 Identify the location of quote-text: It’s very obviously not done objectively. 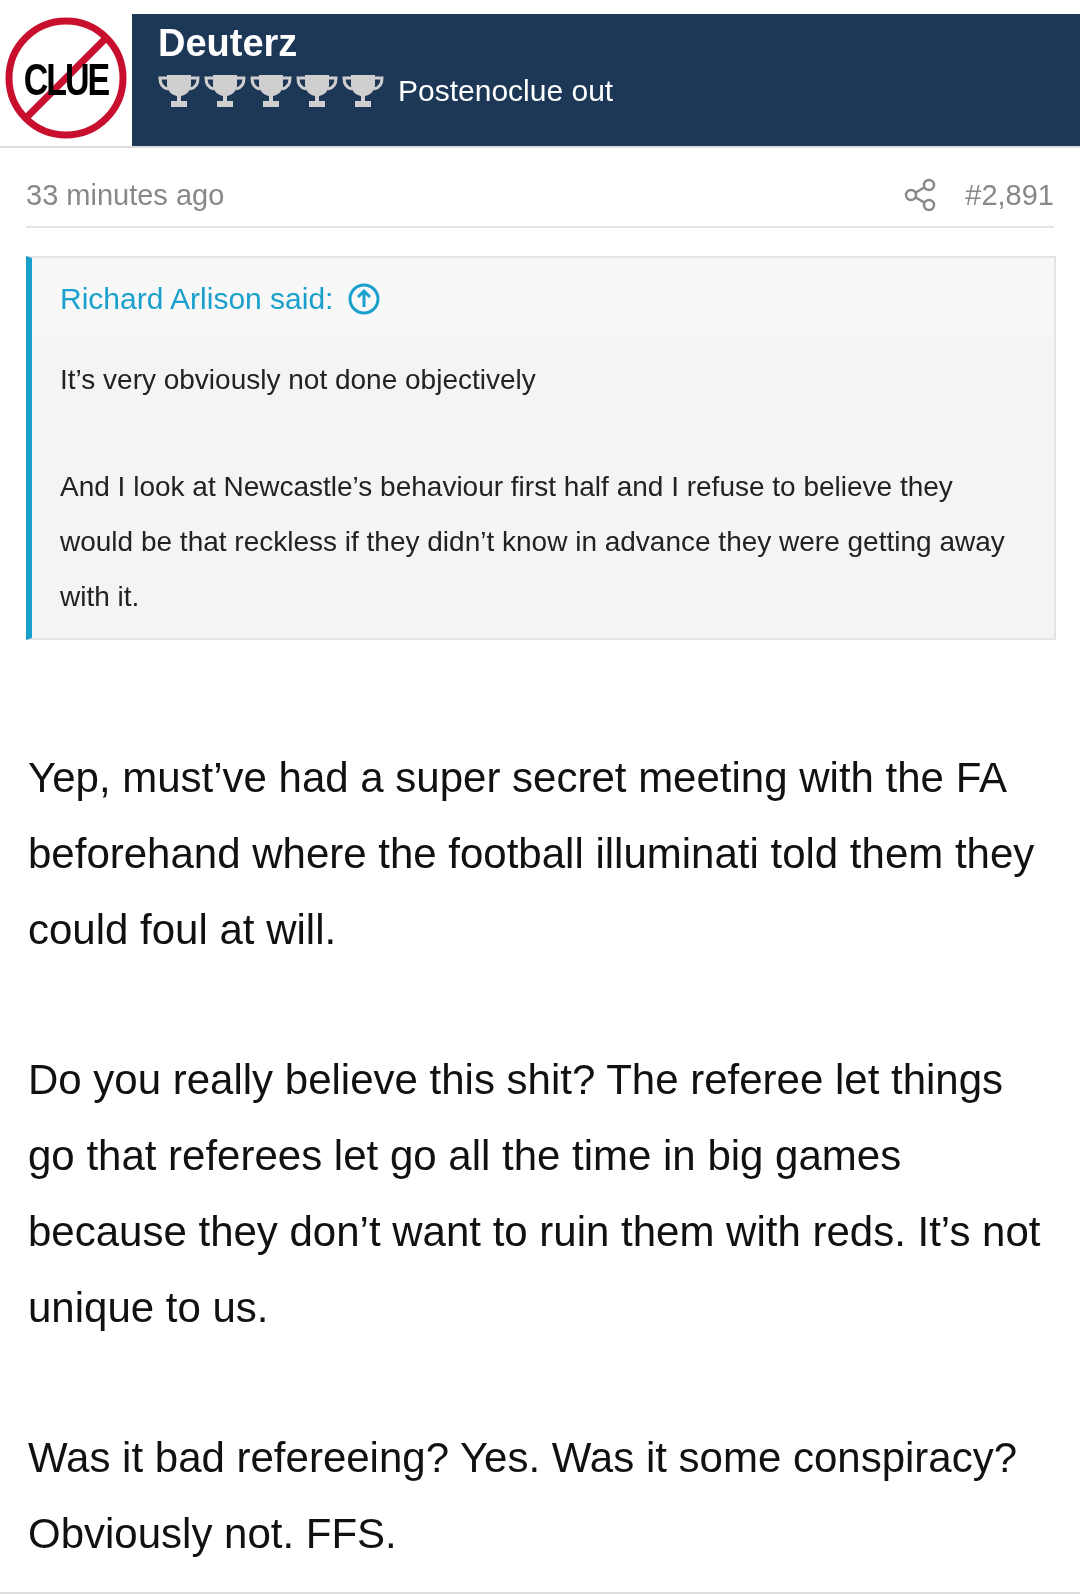
(298, 380).